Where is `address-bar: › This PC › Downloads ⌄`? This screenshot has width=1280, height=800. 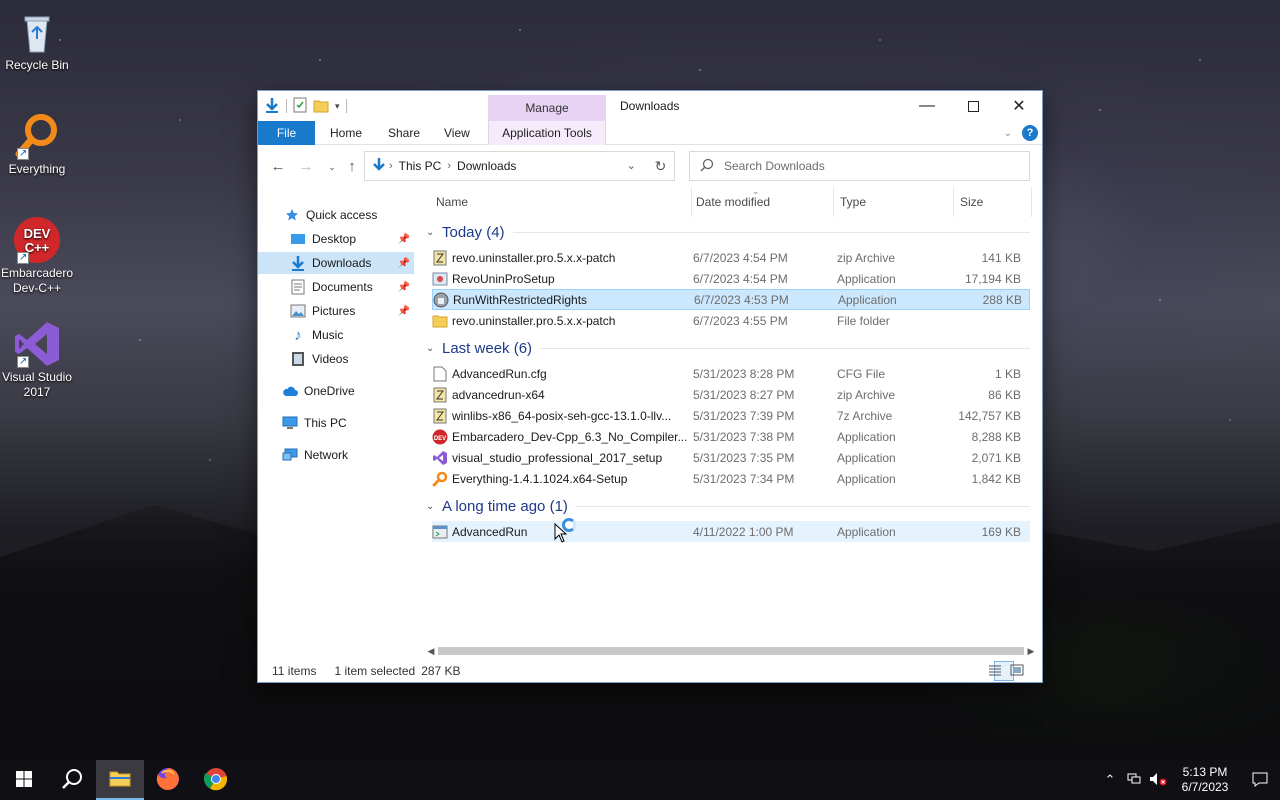
address-bar: › This PC › Downloads ⌄ is located at coordinates (519, 166).